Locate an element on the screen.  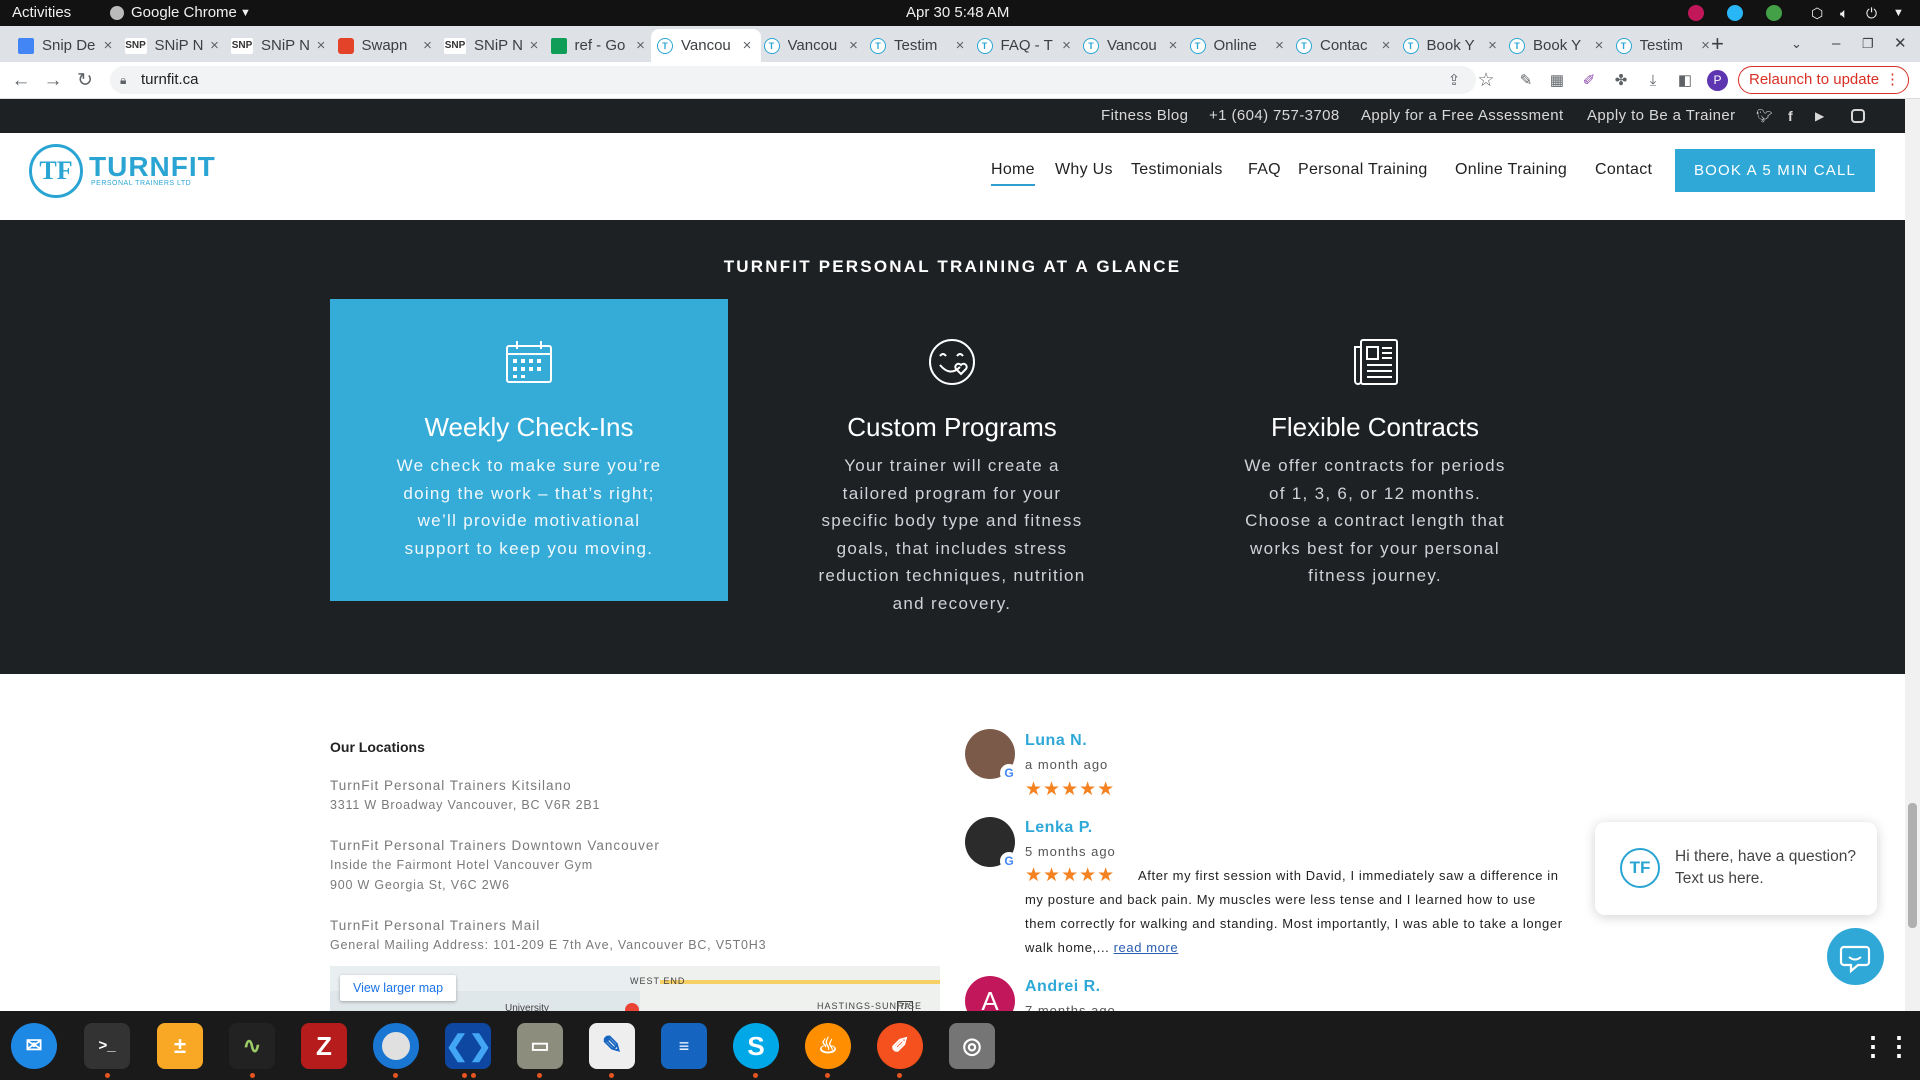
nav-testimonials: Testimonials is located at coordinates (1177, 170).